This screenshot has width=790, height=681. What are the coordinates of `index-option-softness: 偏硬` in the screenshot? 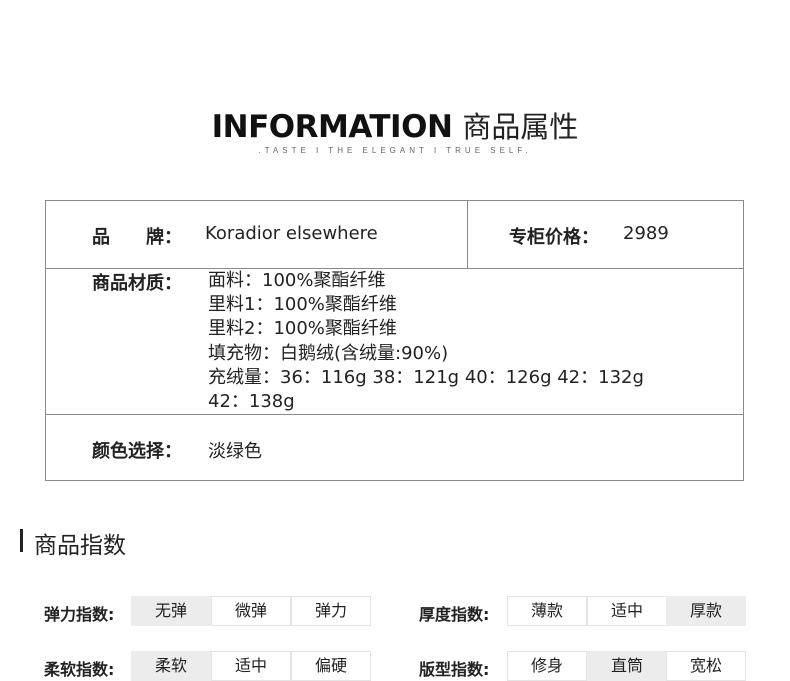 It's located at (331, 666).